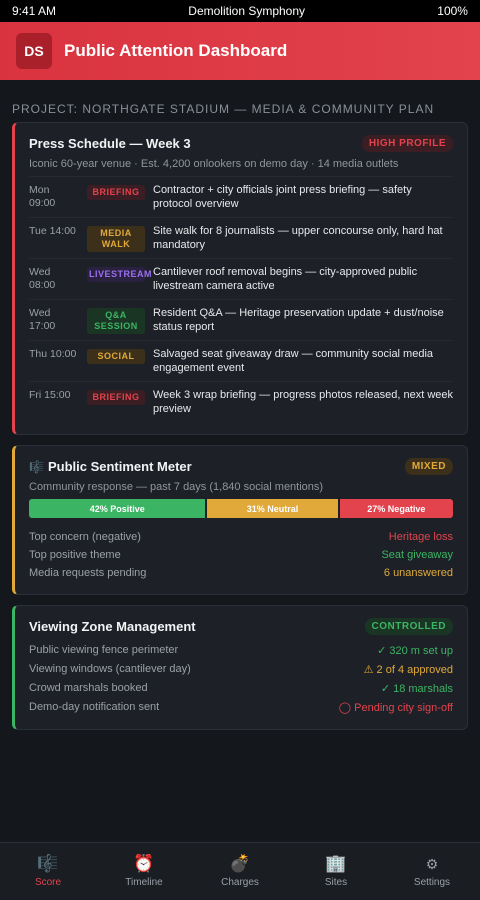 The image size is (480, 900). What do you see at coordinates (119, 274) in the screenshot?
I see `schedule-tag-livestream: LIVESTREAM` at bounding box center [119, 274].